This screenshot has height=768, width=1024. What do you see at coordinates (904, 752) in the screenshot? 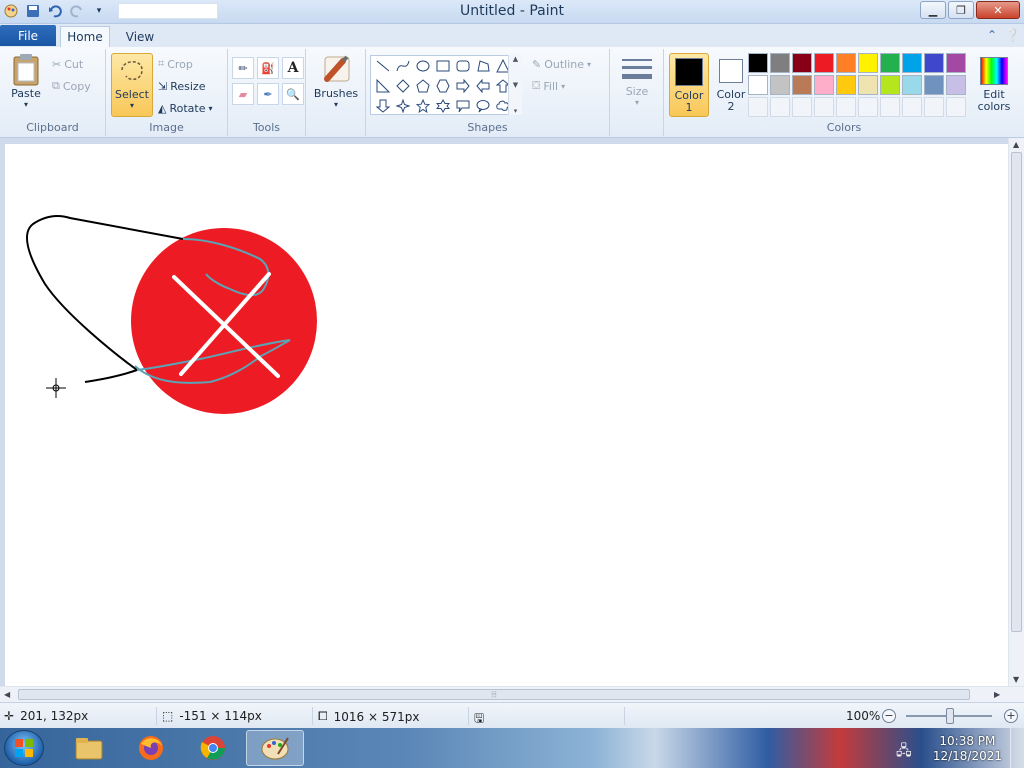
I see `network-icon: 🖧` at bounding box center [904, 752].